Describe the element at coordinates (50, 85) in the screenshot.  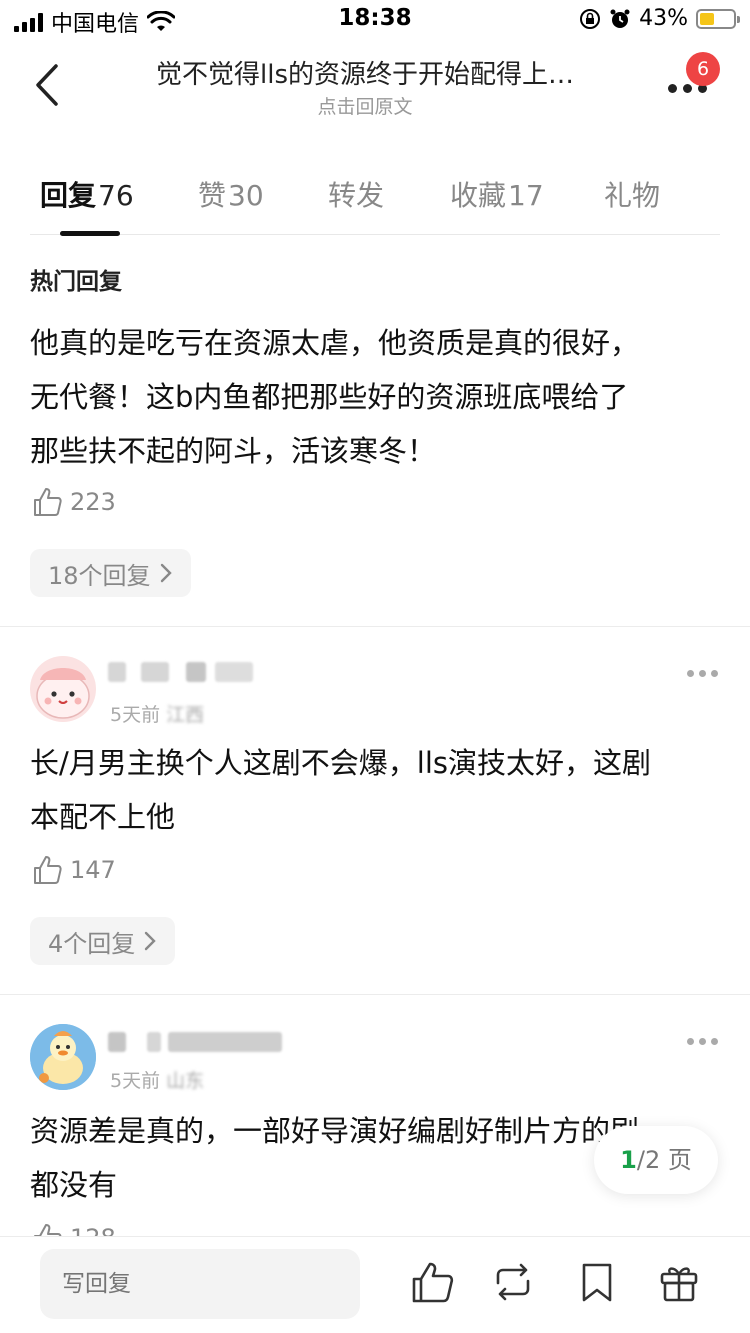
I see `back-arrow-icon` at that location.